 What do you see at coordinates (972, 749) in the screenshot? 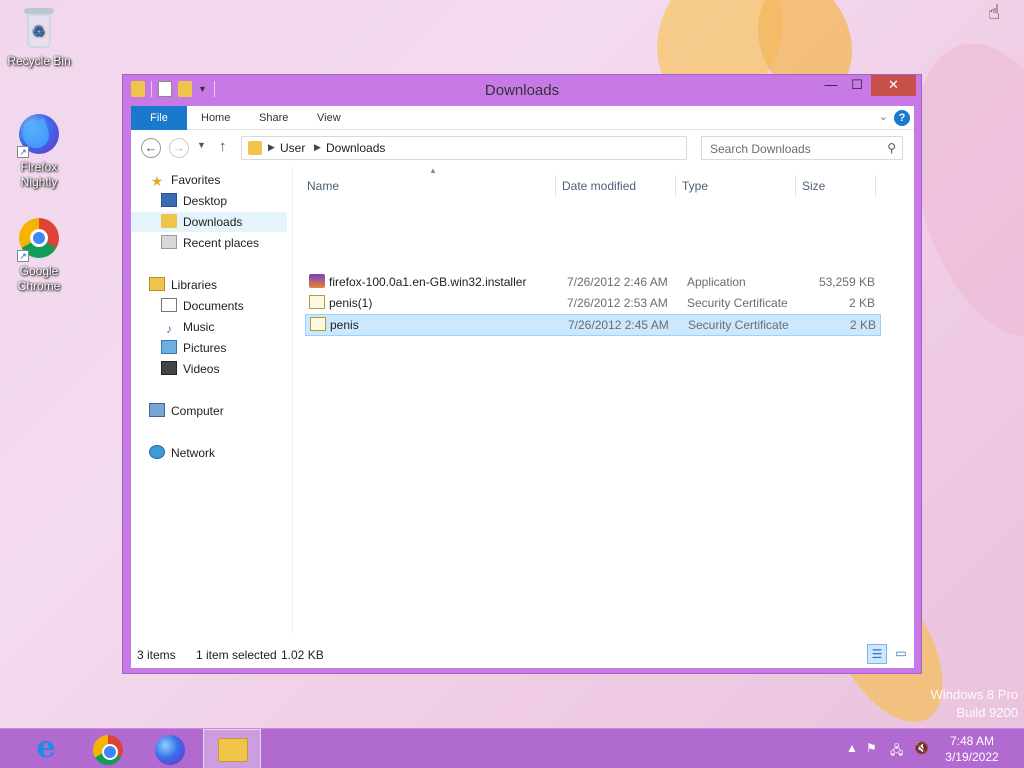
I see `clock: 7:48 AM 3/19/2022` at bounding box center [972, 749].